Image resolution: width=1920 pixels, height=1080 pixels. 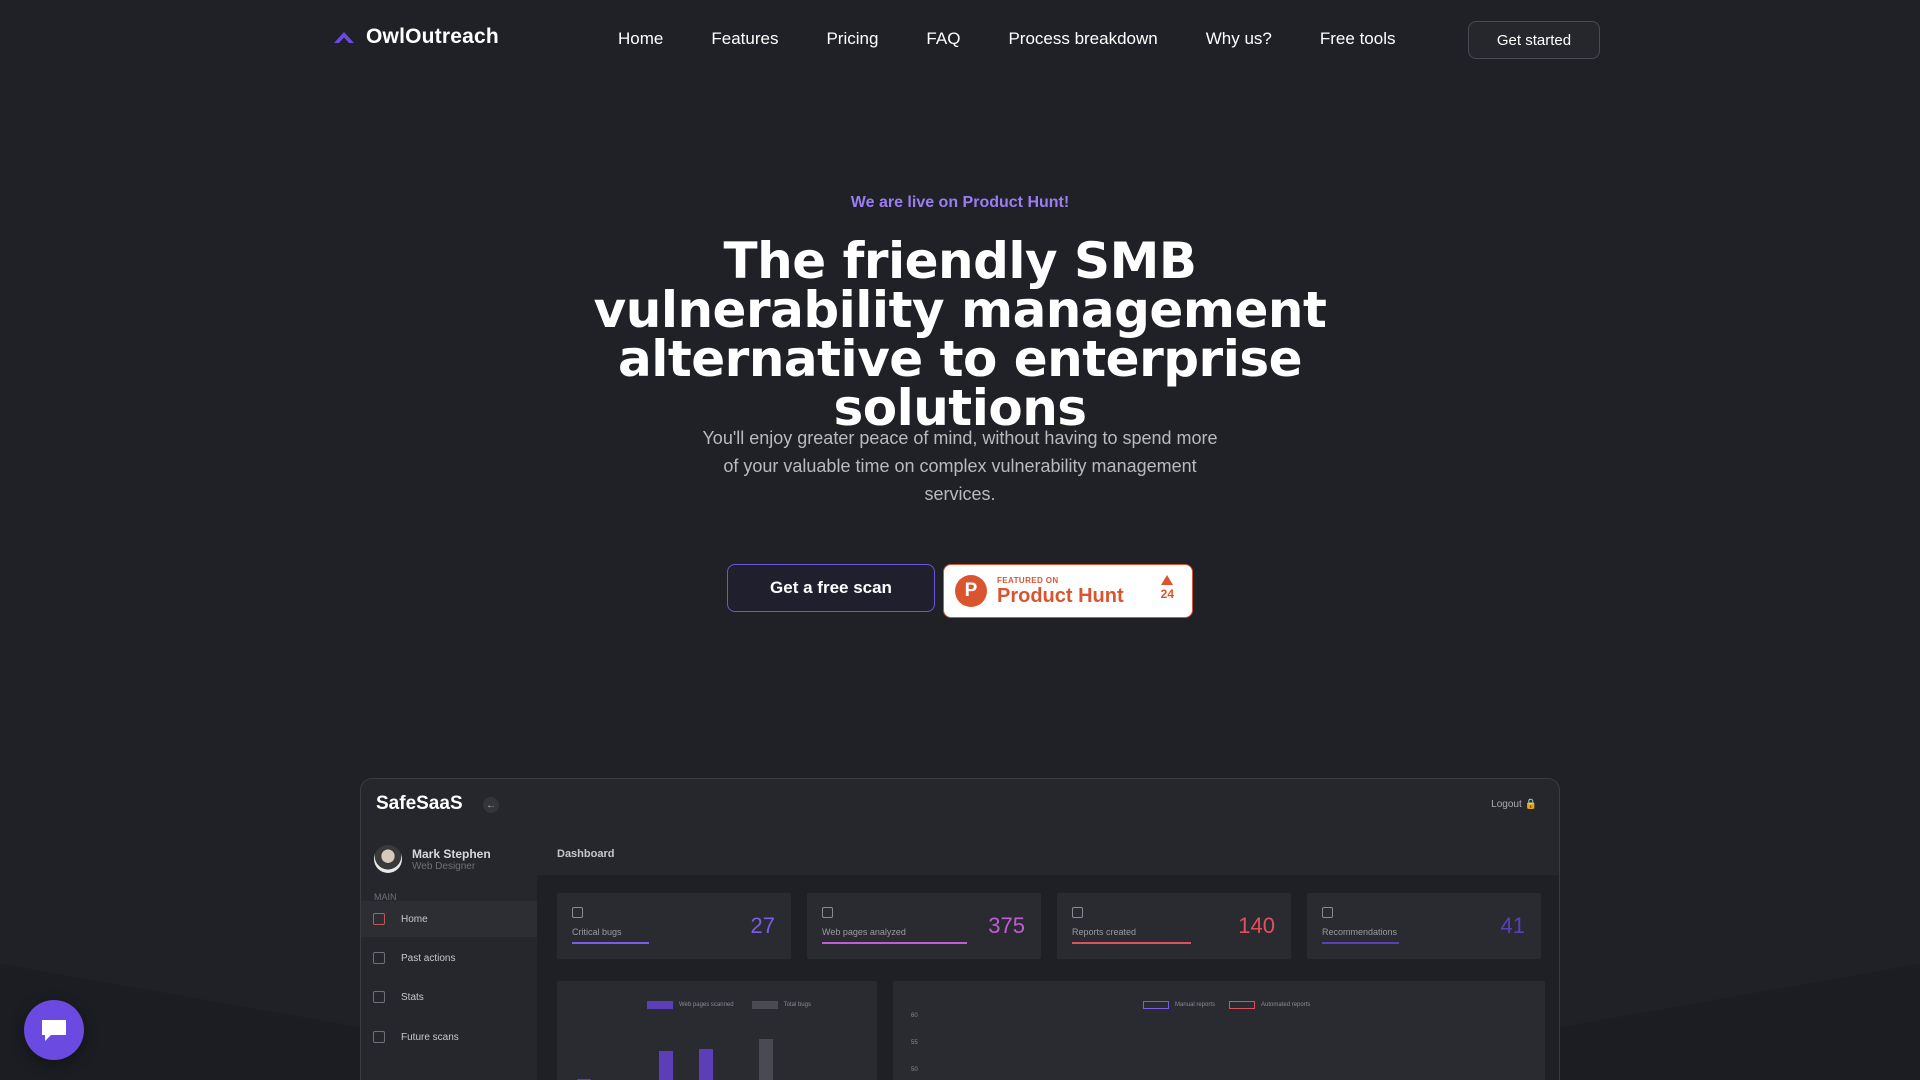 I want to click on stat-value: 27, so click(x=762, y=925).